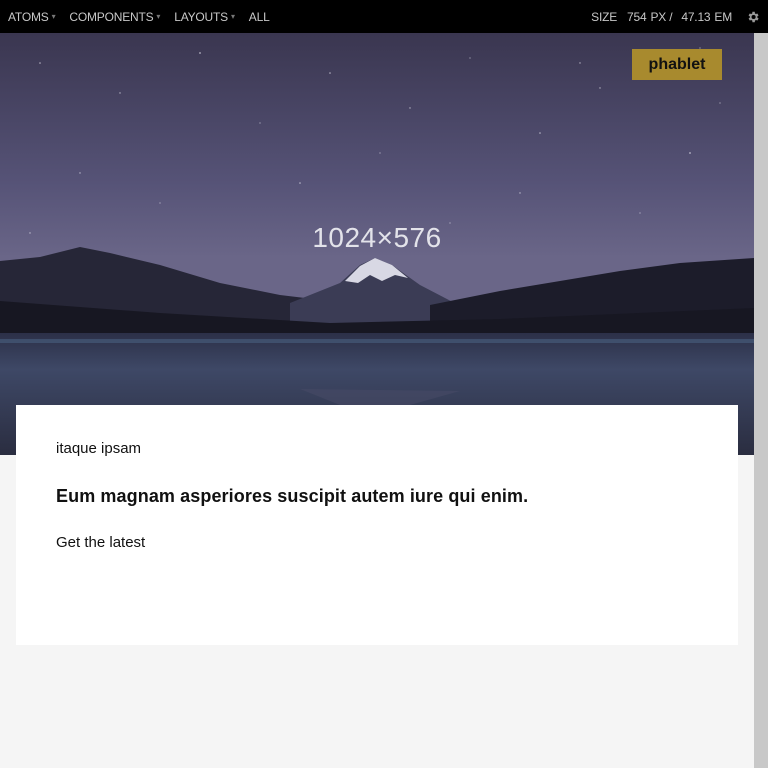 Image resolution: width=768 pixels, height=768 pixels. I want to click on nav-layouts-label: LAYOUTS, so click(201, 16).